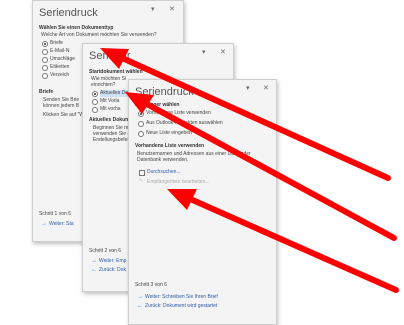 This screenshot has width=404, height=325. I want to click on section-heading: Briefe, so click(46, 92).